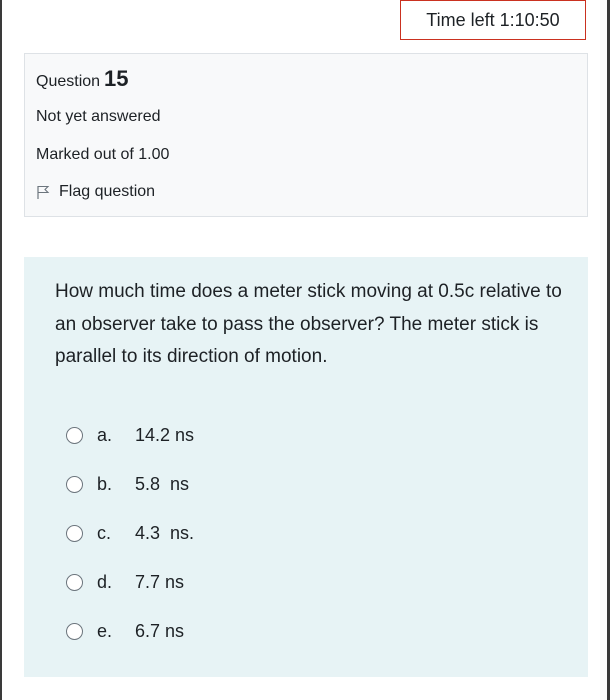 This screenshot has height=700, width=610. What do you see at coordinates (68, 81) in the screenshot?
I see `question-label: Question` at bounding box center [68, 81].